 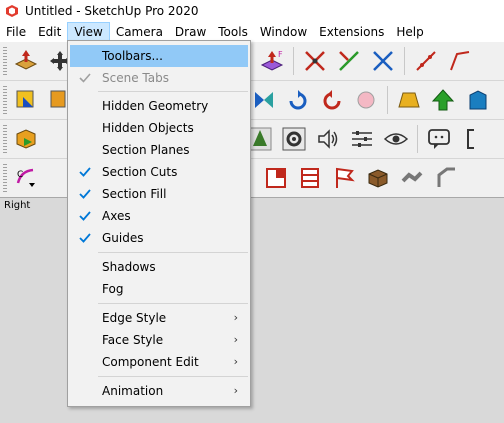 What do you see at coordinates (159, 128) in the screenshot?
I see `menu-item-hidden-objects: Hidden Objects` at bounding box center [159, 128].